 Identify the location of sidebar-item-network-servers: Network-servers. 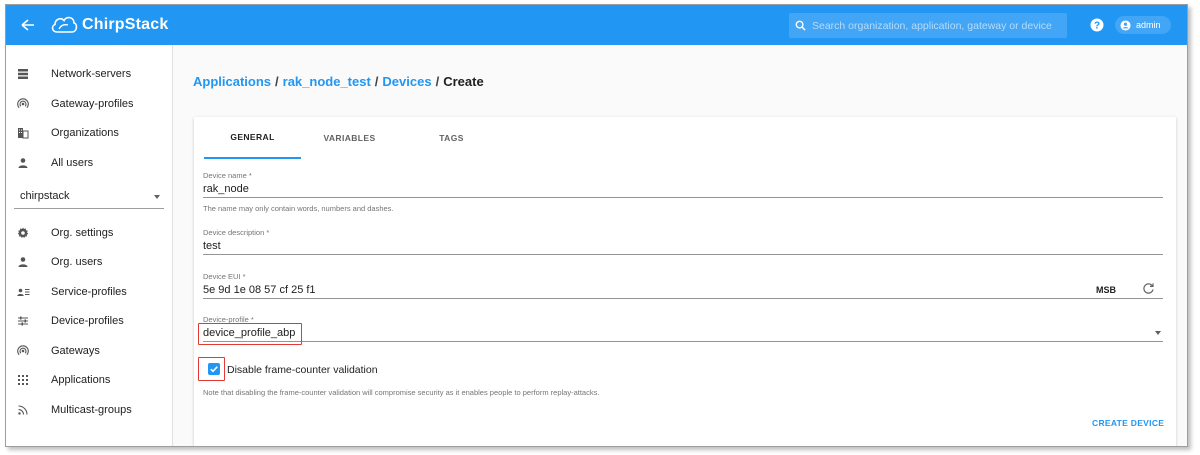
(89, 74).